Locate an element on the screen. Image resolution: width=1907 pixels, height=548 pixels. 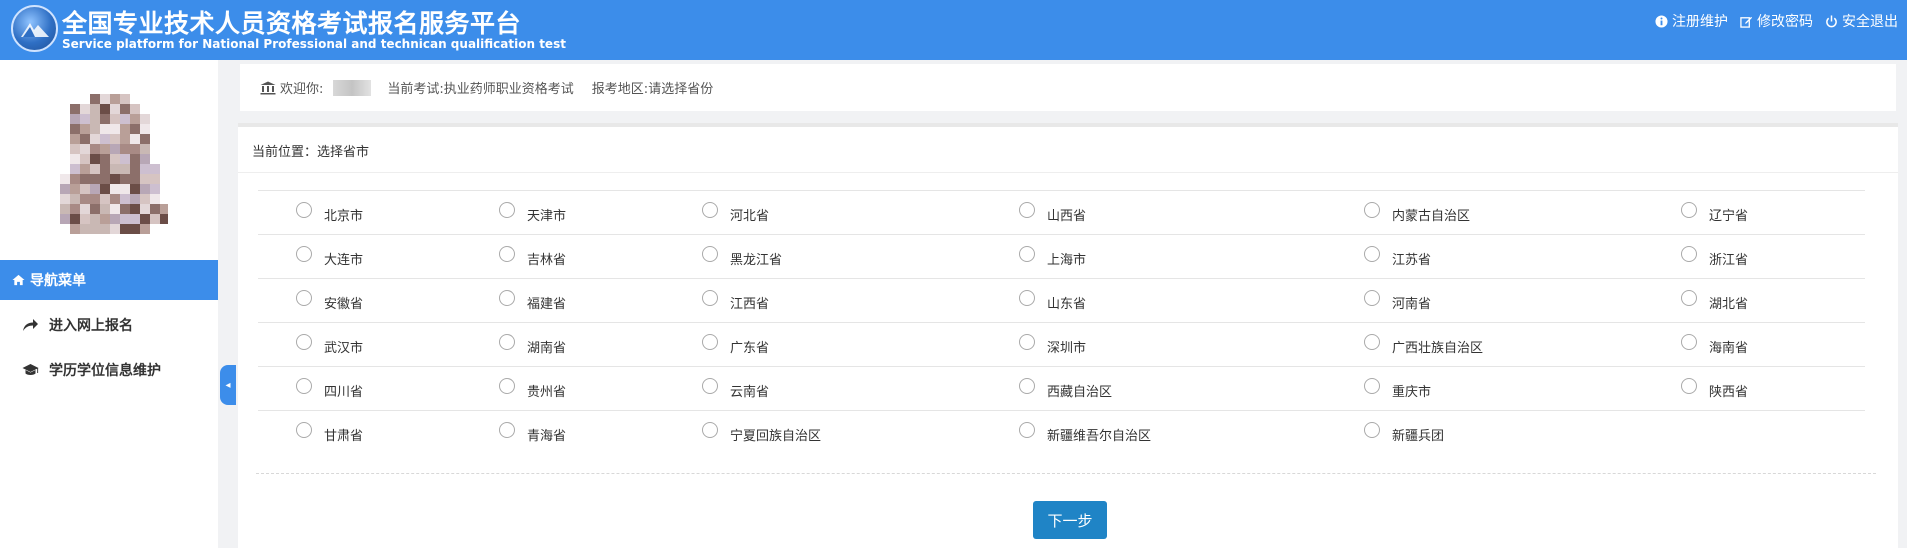
province-option: 云南省 is located at coordinates (735, 387).